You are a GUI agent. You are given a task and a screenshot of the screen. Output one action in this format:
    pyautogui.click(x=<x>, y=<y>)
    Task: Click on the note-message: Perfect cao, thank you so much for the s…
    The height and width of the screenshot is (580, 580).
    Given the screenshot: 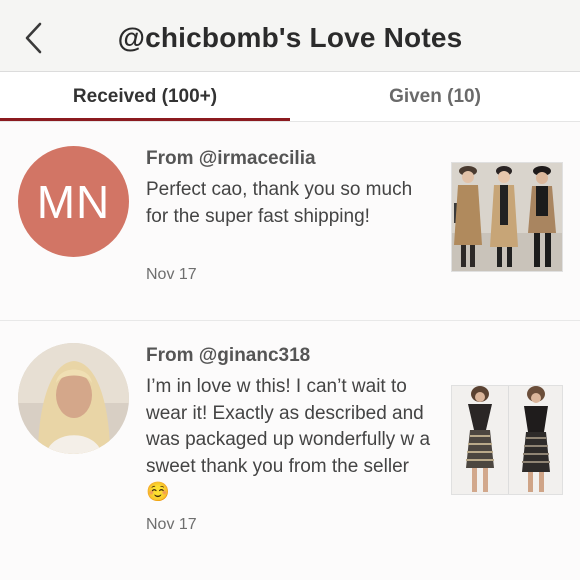 What is the action you would take?
    pyautogui.click(x=279, y=203)
    